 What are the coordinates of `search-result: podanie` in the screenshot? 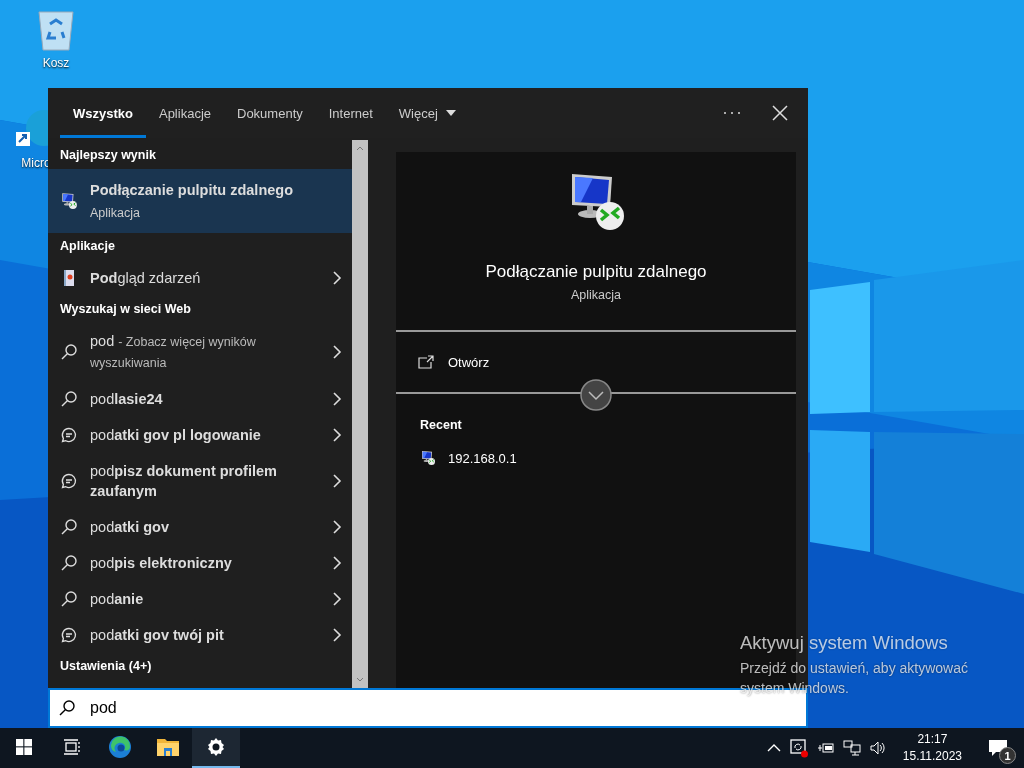 It's located at (200, 599).